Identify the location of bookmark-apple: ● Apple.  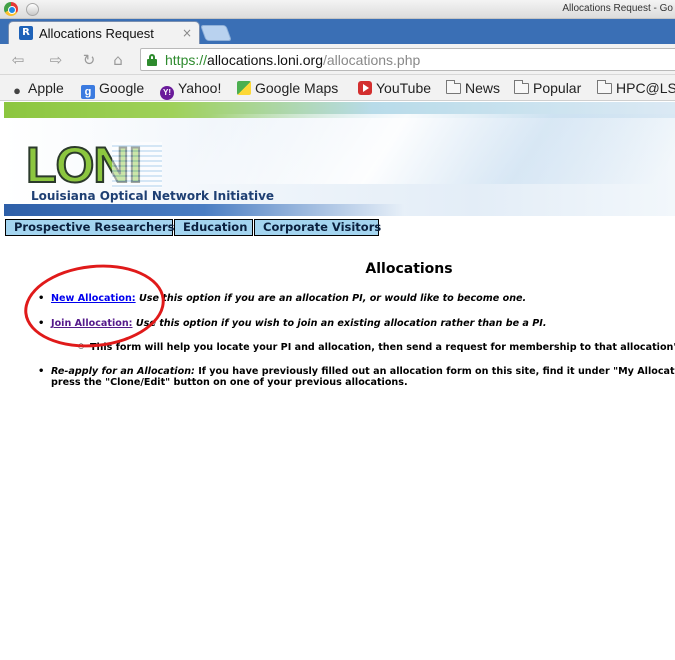
(37, 89).